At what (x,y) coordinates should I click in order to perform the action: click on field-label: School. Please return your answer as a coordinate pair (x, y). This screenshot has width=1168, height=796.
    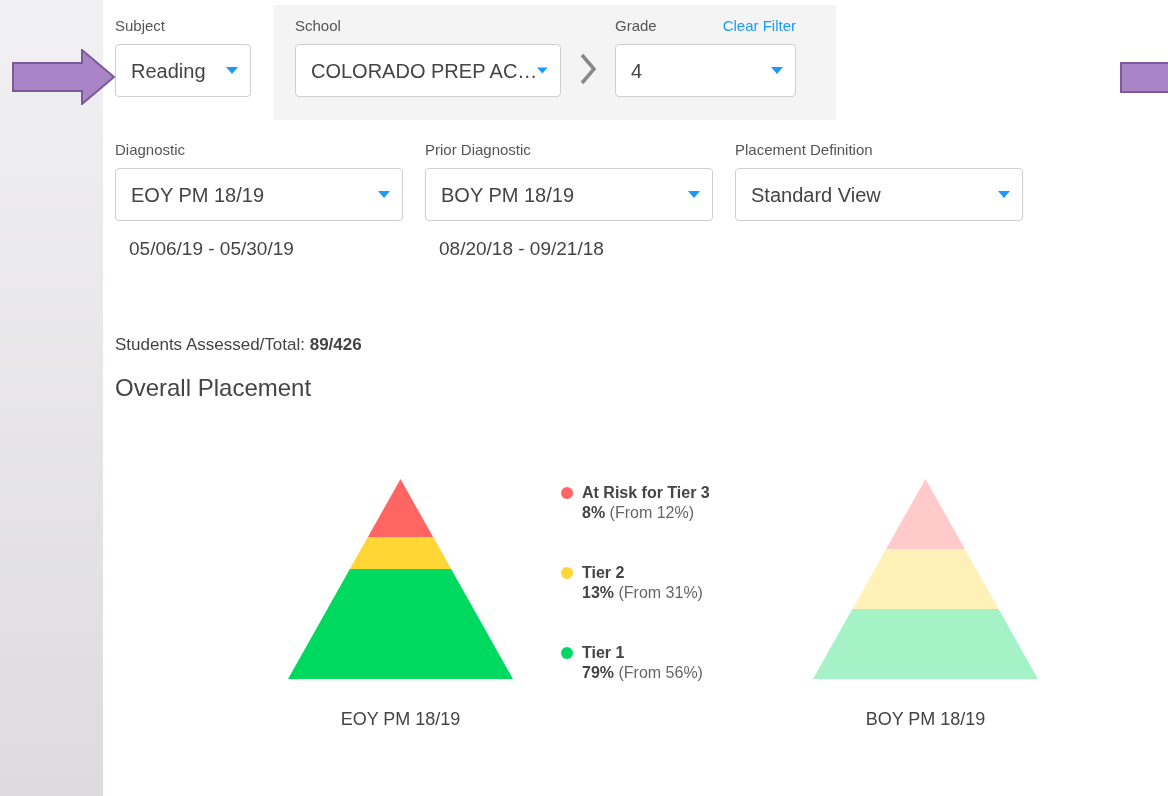
    Looking at the image, I should click on (318, 26).